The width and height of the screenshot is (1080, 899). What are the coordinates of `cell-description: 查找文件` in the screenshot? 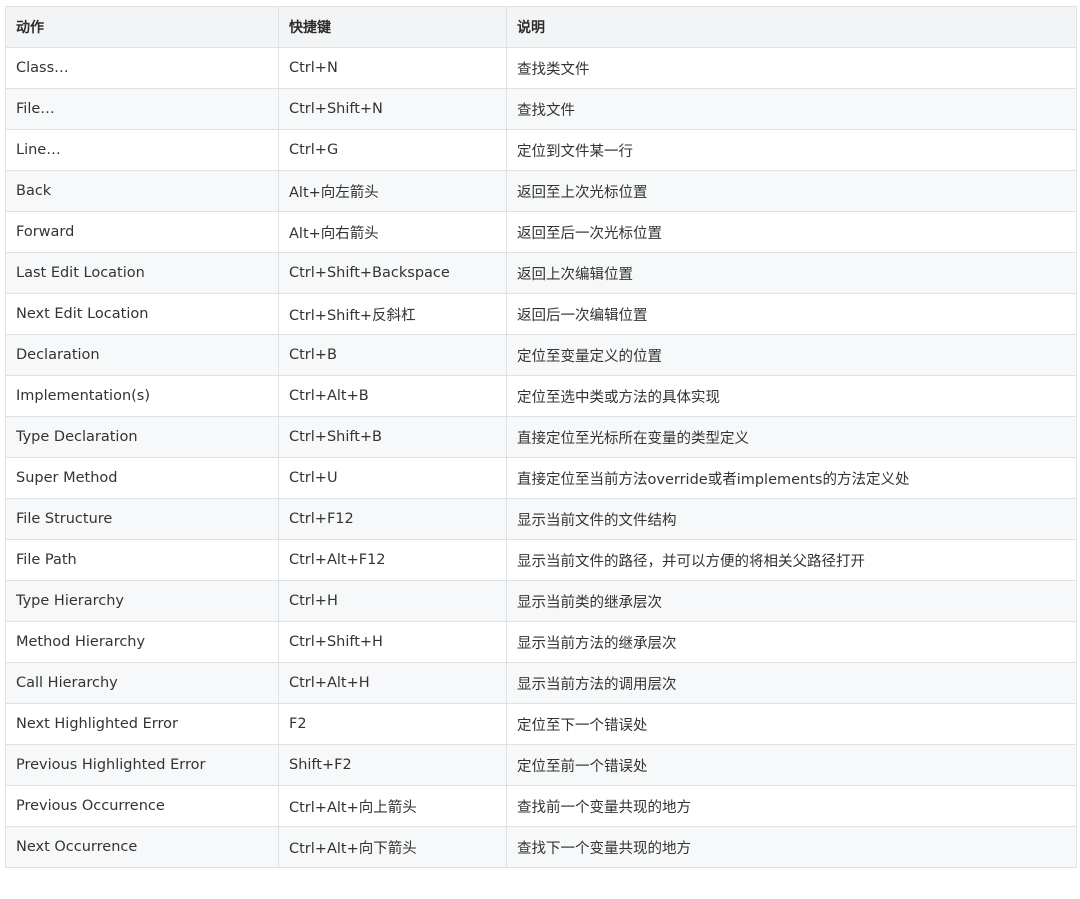 It's located at (791, 109).